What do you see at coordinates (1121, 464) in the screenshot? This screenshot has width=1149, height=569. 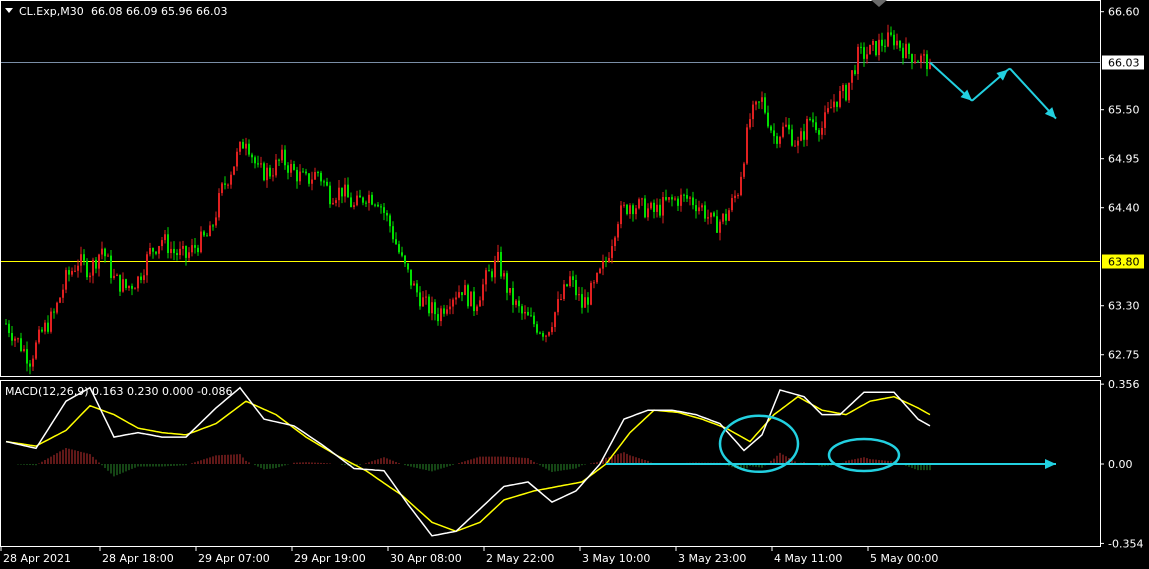 I see `macd-axis: 0.356 0.00 -0.354` at bounding box center [1121, 464].